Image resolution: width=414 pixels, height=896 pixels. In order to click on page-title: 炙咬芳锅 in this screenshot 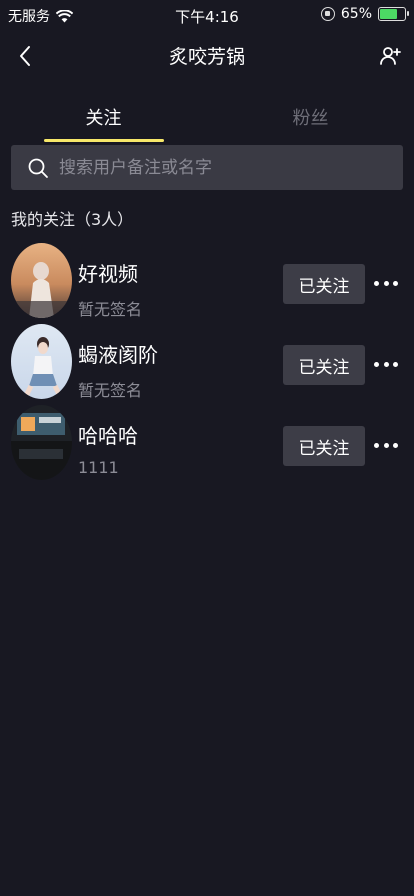, I will do `click(206, 57)`.